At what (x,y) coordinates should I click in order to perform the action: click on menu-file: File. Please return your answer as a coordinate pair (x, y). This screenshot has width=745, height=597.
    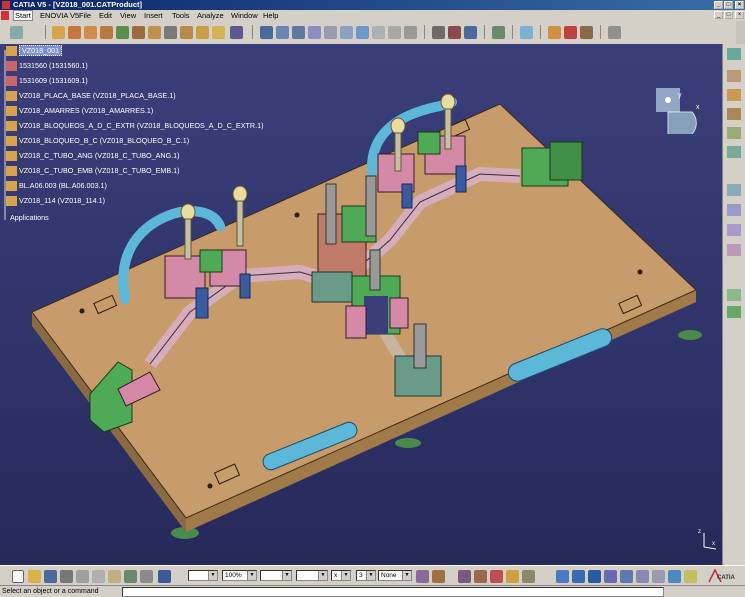
    Looking at the image, I should click on (85, 15).